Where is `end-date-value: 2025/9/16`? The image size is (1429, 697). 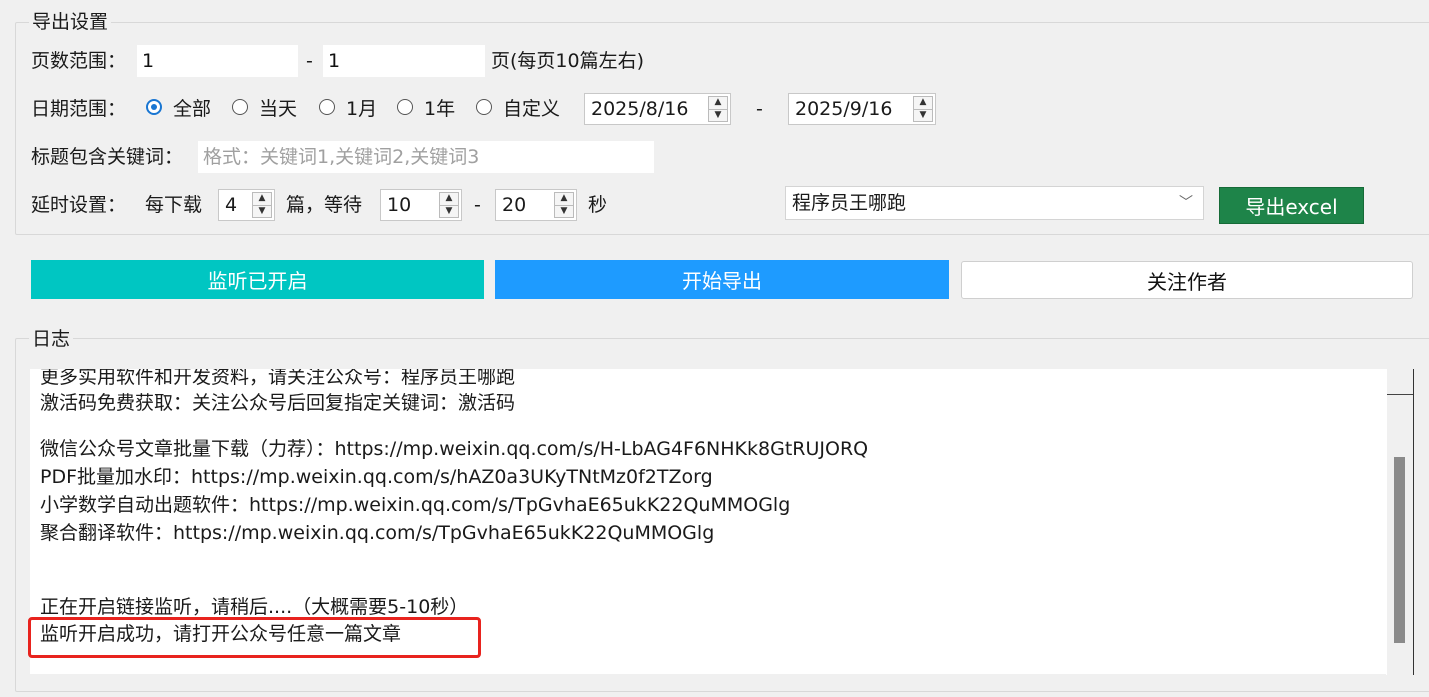 end-date-value: 2025/9/16 is located at coordinates (844, 109).